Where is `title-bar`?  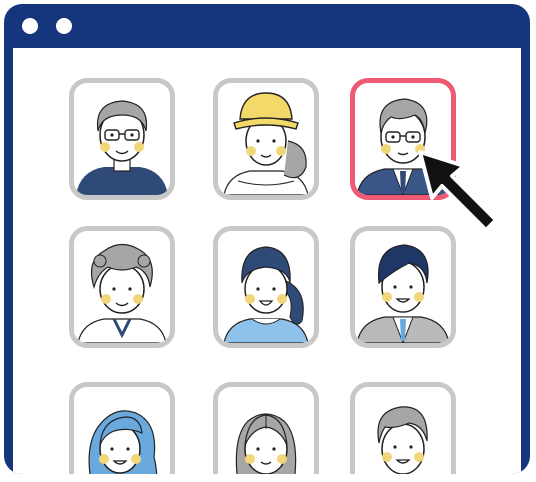
title-bar is located at coordinates (267, 26).